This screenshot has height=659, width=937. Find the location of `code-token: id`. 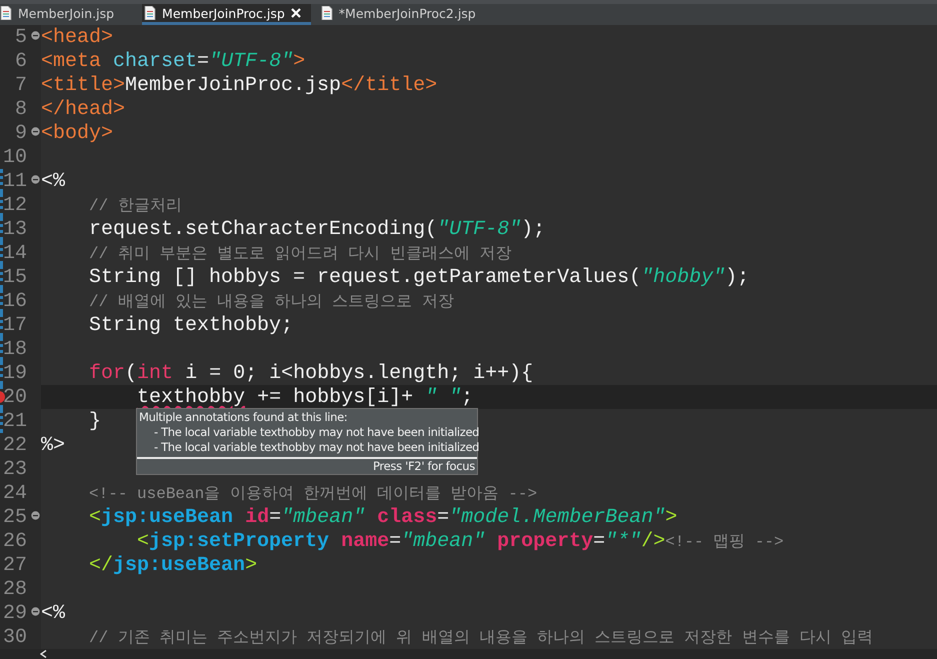

code-token: id is located at coordinates (257, 517).